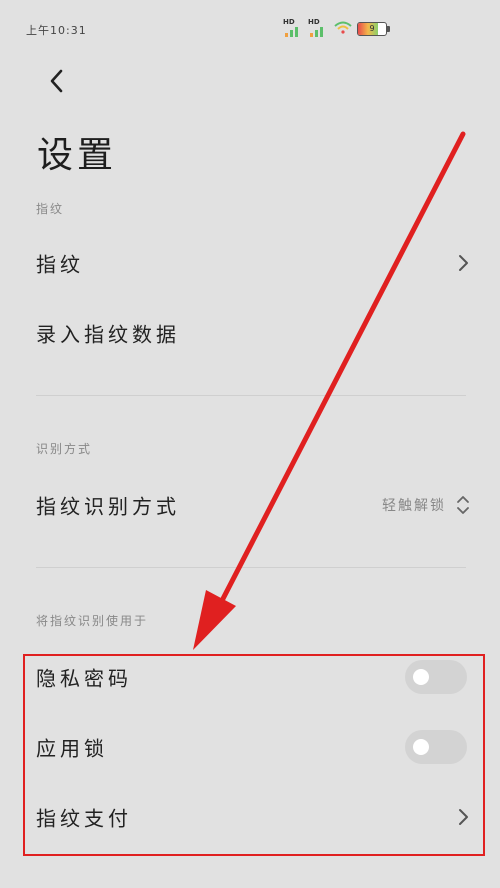 The height and width of the screenshot is (888, 500). What do you see at coordinates (414, 506) in the screenshot?
I see `recognition-method-value: 轻触解锁` at bounding box center [414, 506].